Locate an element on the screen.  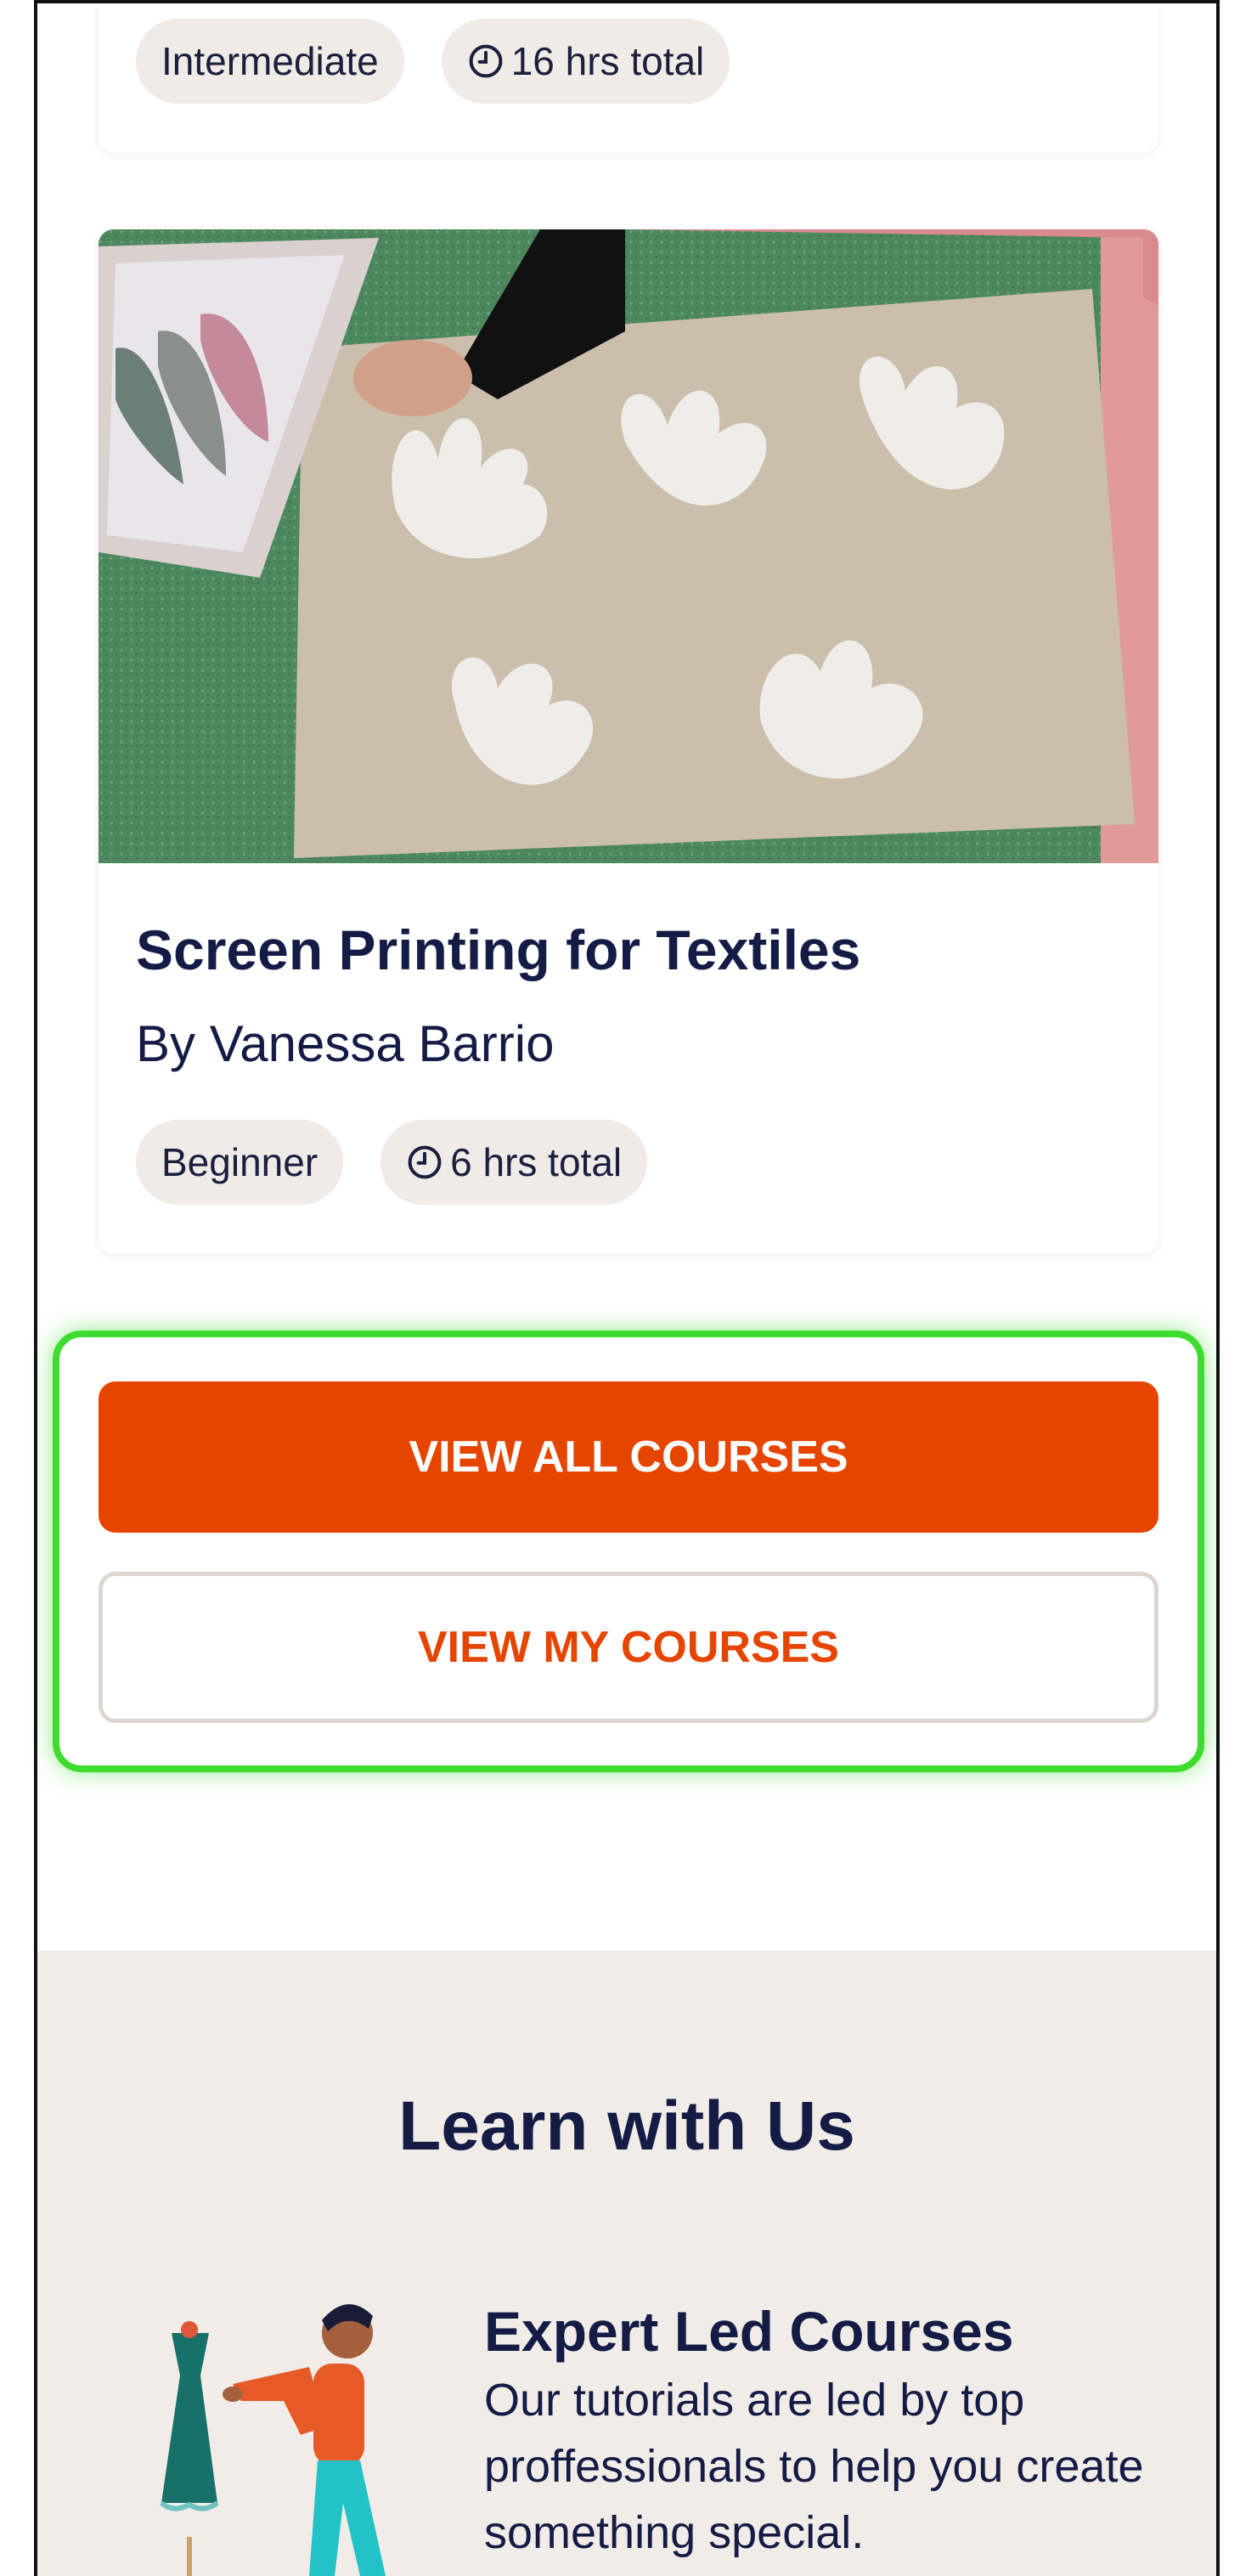
level-label: Beginner is located at coordinates (240, 1162).